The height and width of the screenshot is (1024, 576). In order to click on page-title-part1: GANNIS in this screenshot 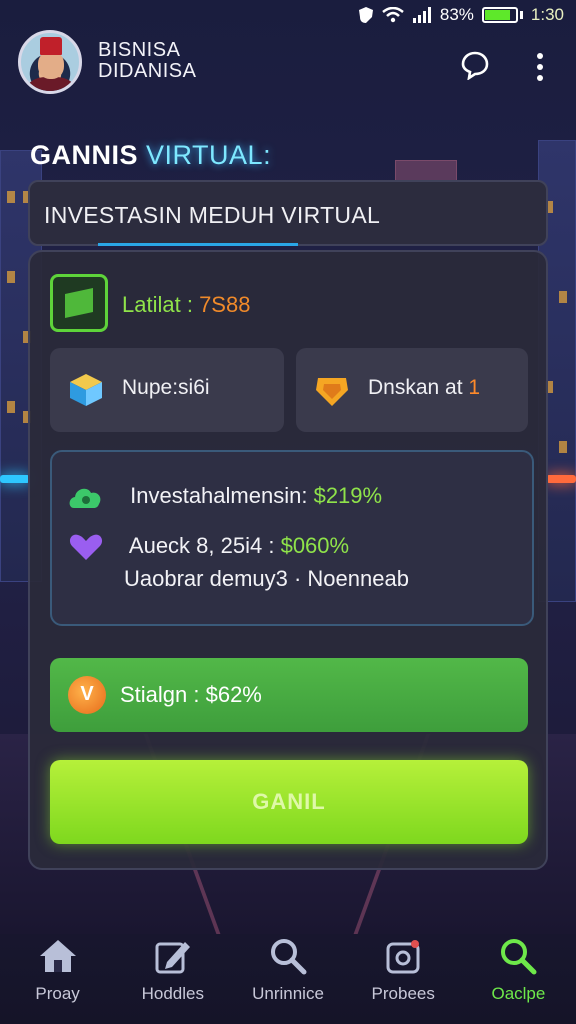, I will do `click(84, 155)`.